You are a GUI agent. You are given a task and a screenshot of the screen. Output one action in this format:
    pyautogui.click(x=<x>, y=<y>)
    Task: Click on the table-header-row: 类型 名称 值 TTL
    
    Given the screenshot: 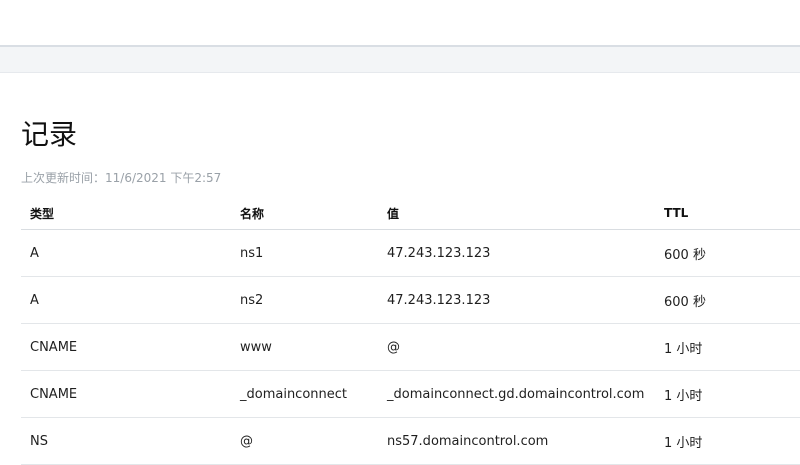 What is the action you would take?
    pyautogui.click(x=410, y=213)
    